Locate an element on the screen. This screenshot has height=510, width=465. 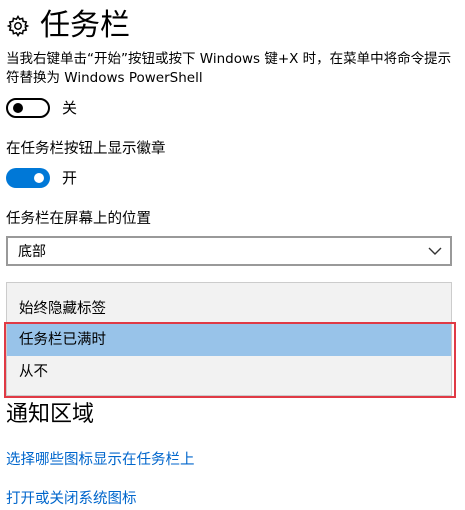
chevron-down-icon is located at coordinates (435, 251).